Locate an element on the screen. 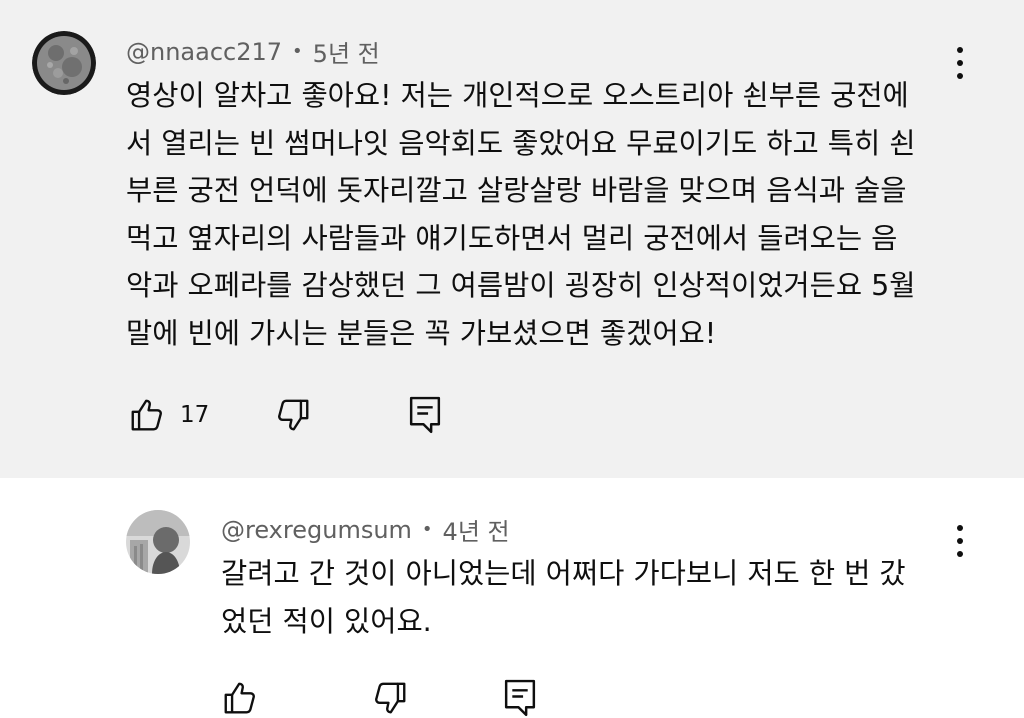  comment-meta: @nnaacc217 • 5년 전 is located at coordinates (253, 51).